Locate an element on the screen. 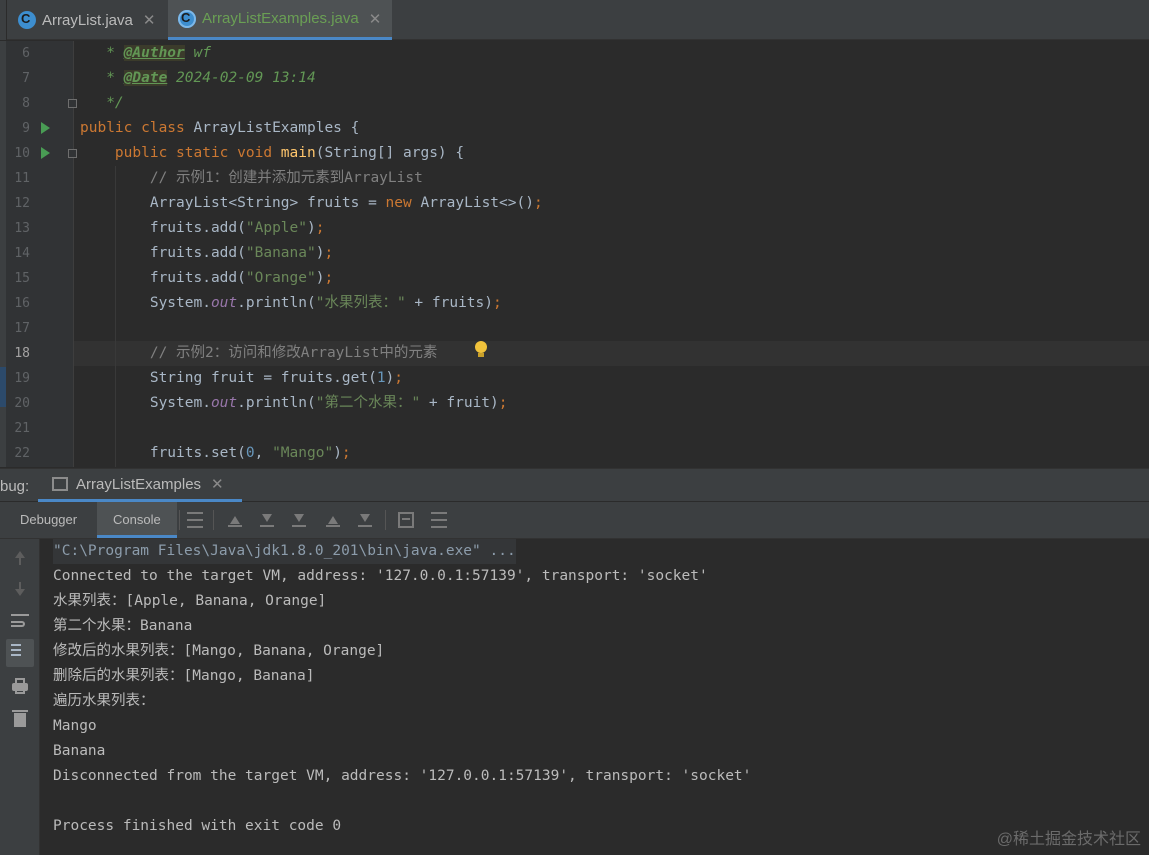 The height and width of the screenshot is (855, 1149). code-line: * @Date 2024-02-09 13:14 is located at coordinates (614, 78).